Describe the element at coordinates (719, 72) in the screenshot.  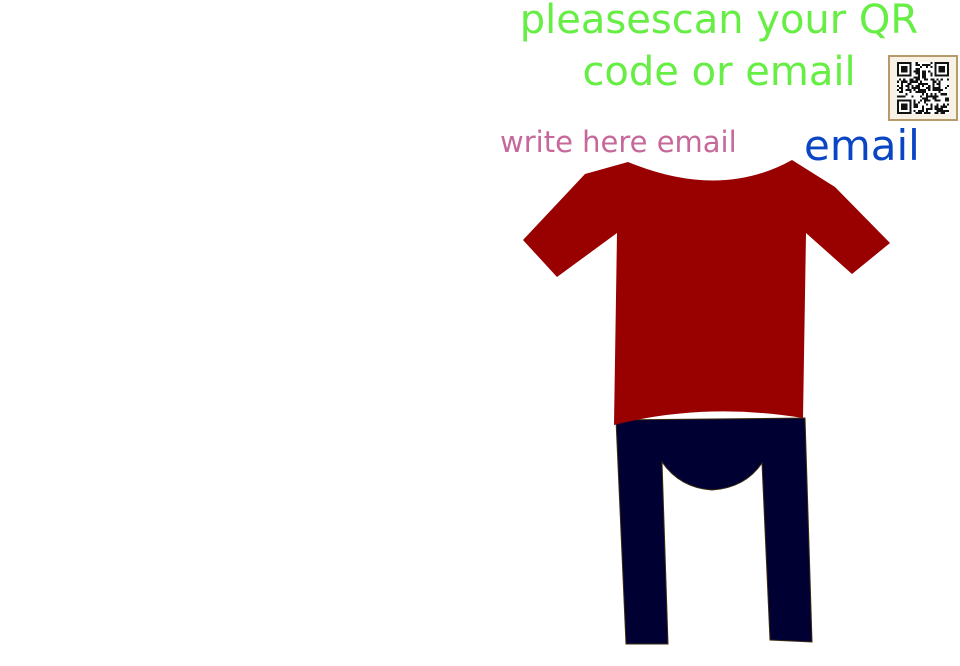
I see `scan-prompt-line-2: code or email` at that location.